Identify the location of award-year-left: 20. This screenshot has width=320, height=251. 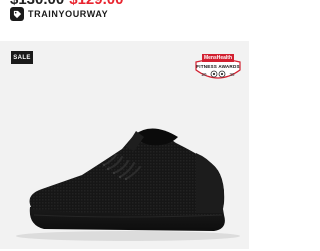
(204, 74).